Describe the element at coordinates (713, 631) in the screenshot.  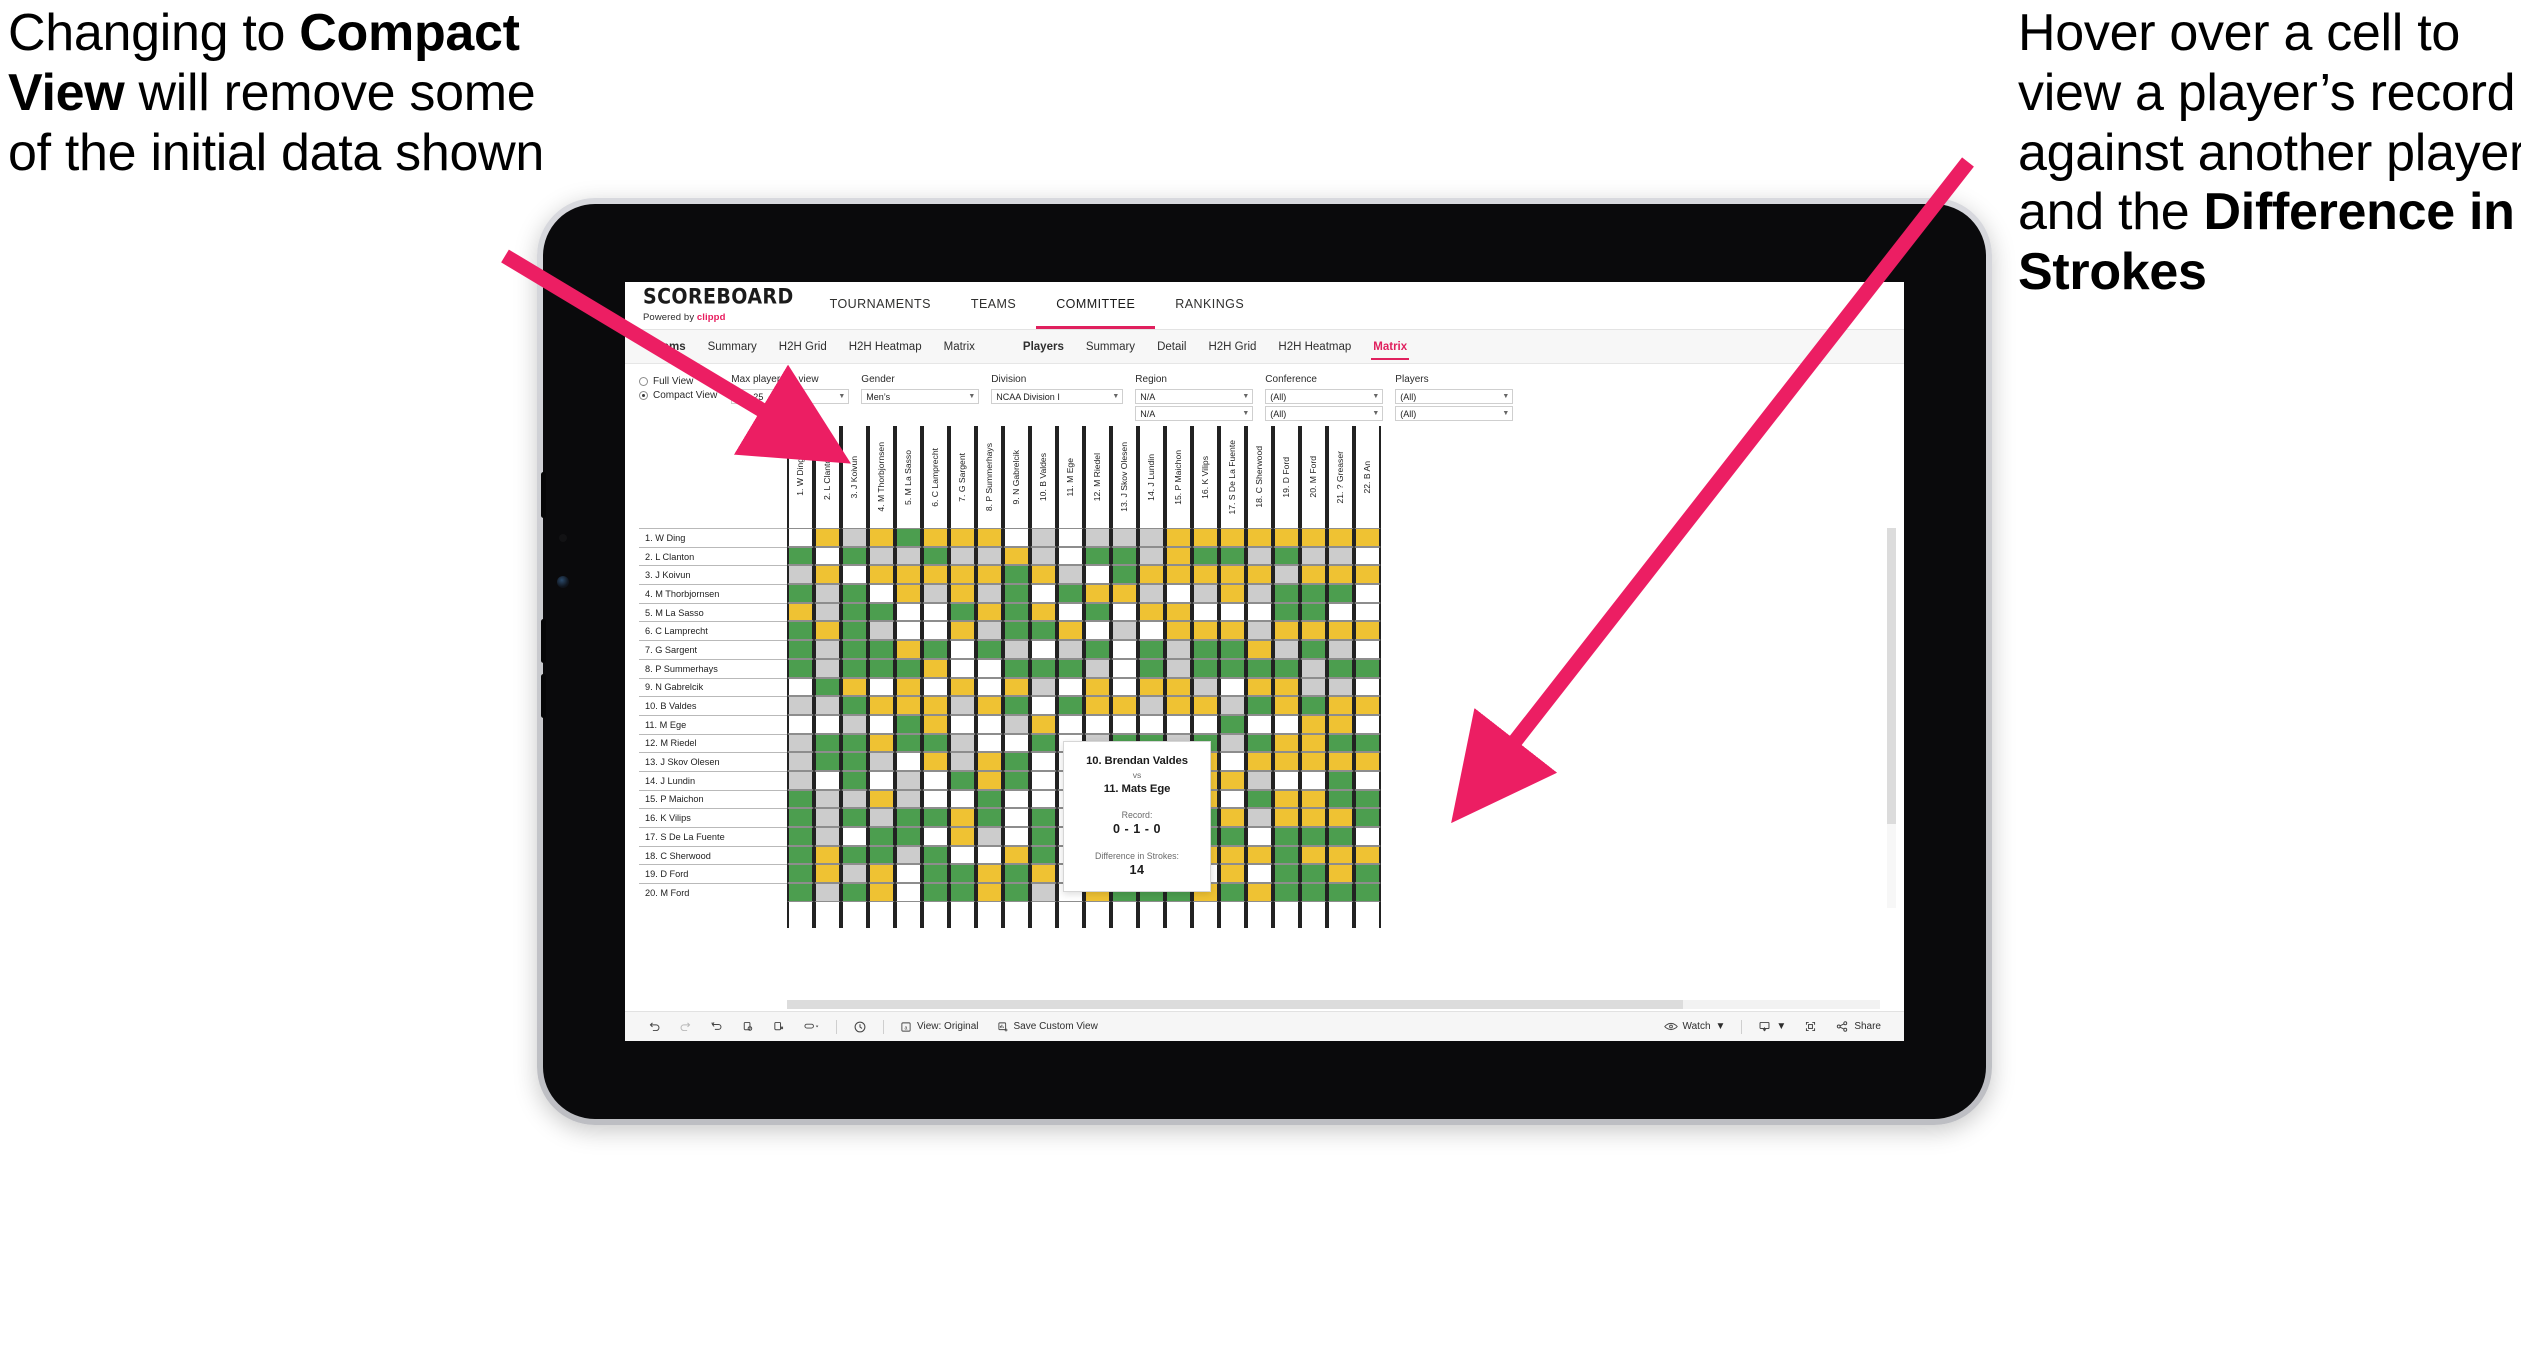
I see `matrix-row-label: 6. C Lamprecht` at that location.